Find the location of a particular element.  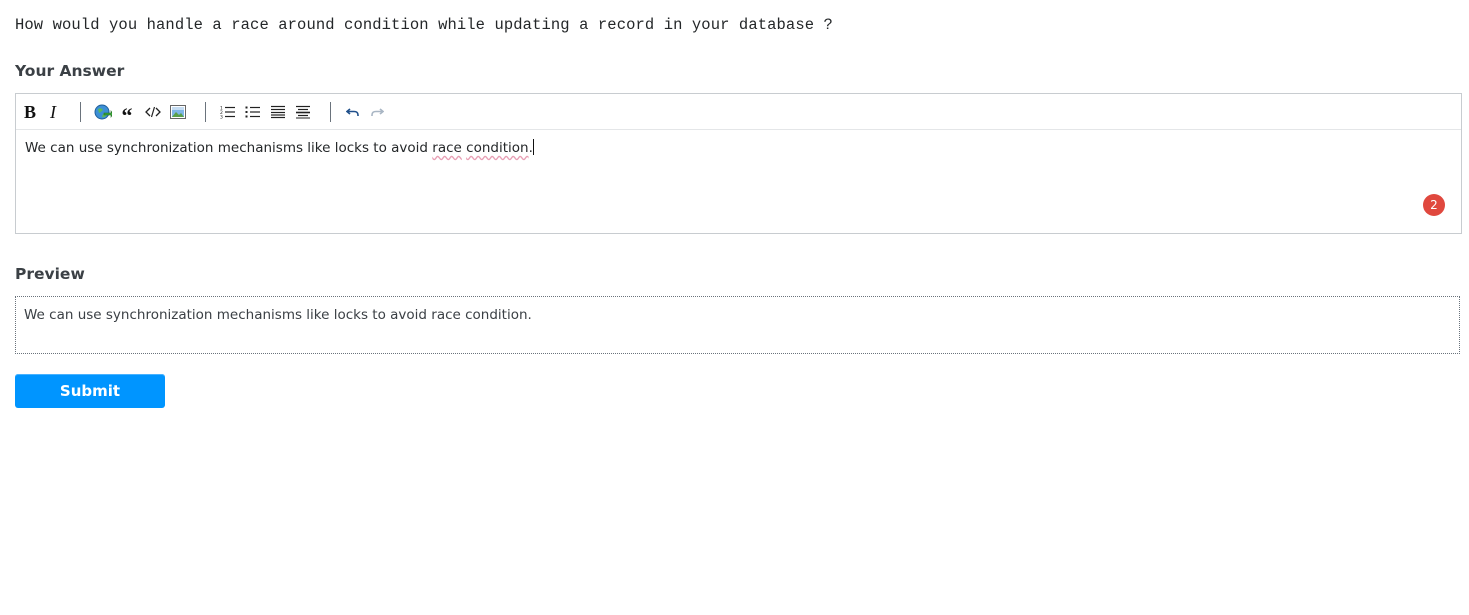

image-icon is located at coordinates (178, 112).